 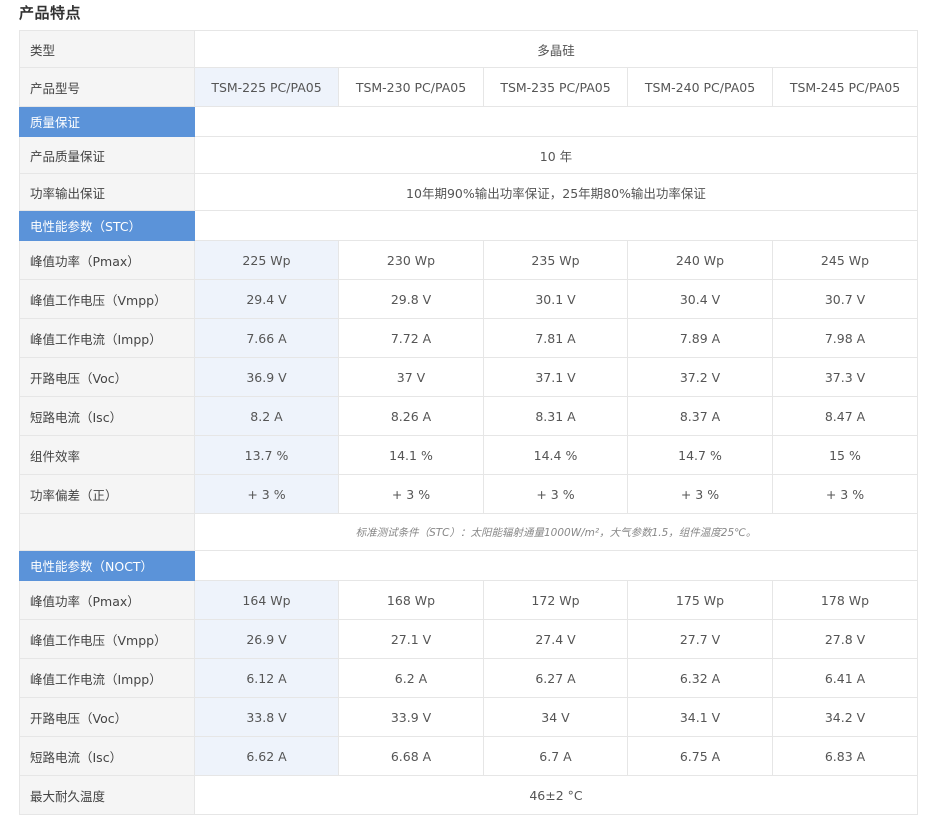 What do you see at coordinates (411, 338) in the screenshot?
I see `value-cell: 7.72 A` at bounding box center [411, 338].